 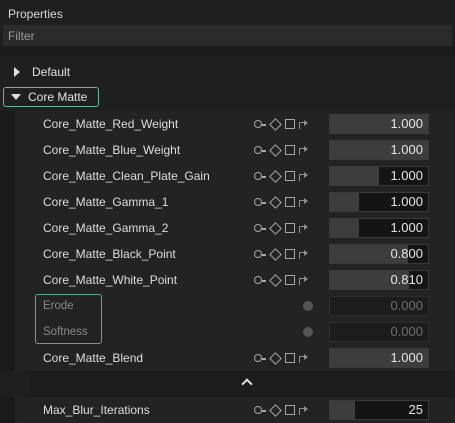 What do you see at coordinates (111, 124) in the screenshot?
I see `property-label: Core_Matte_Red_Weight` at bounding box center [111, 124].